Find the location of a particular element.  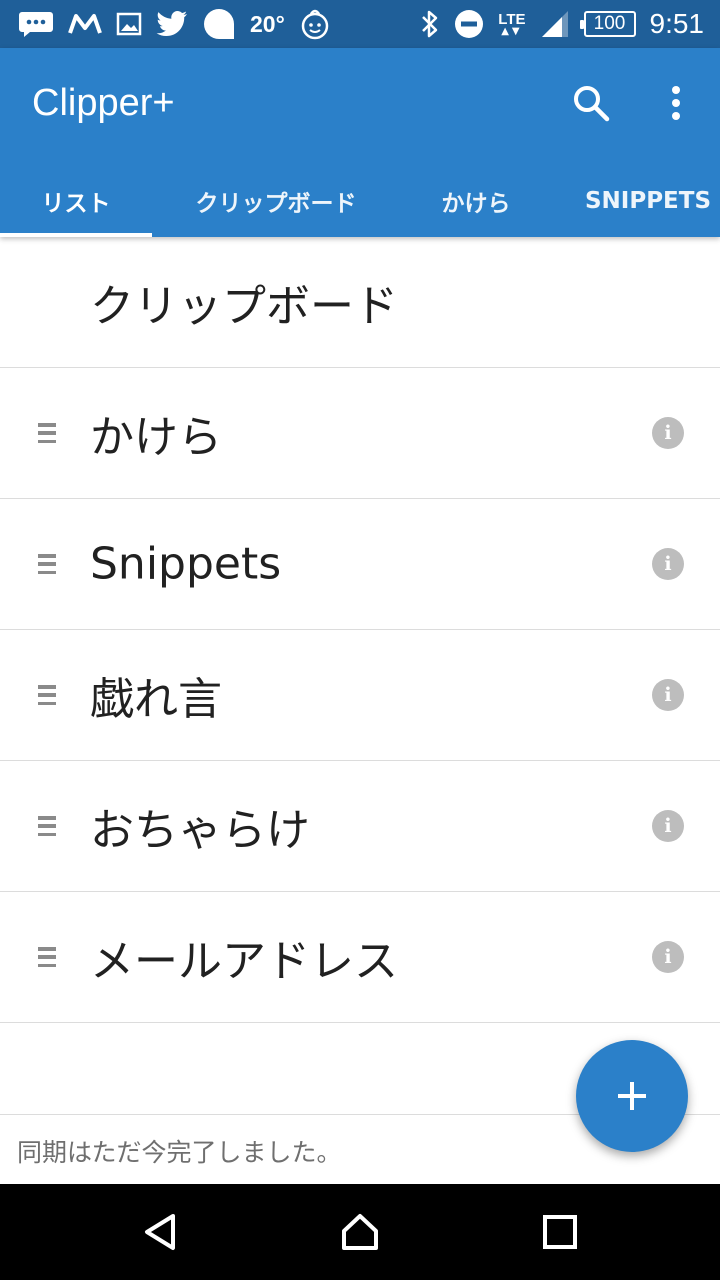

home-icon is located at coordinates (360, 1232).